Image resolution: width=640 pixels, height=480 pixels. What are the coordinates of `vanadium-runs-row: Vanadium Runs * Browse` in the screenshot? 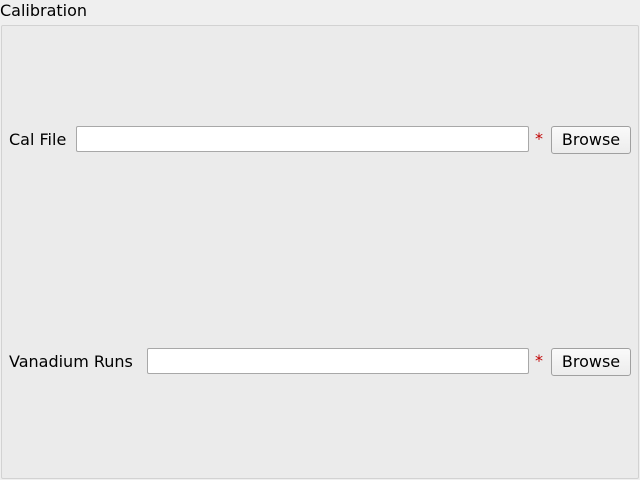 It's located at (320, 362).